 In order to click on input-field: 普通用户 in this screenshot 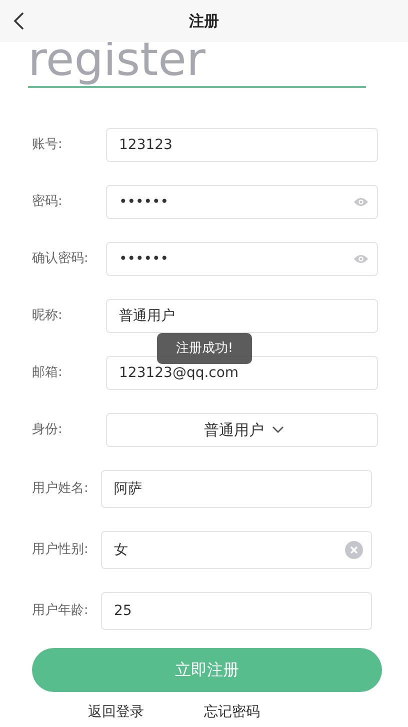, I will do `click(242, 316)`.